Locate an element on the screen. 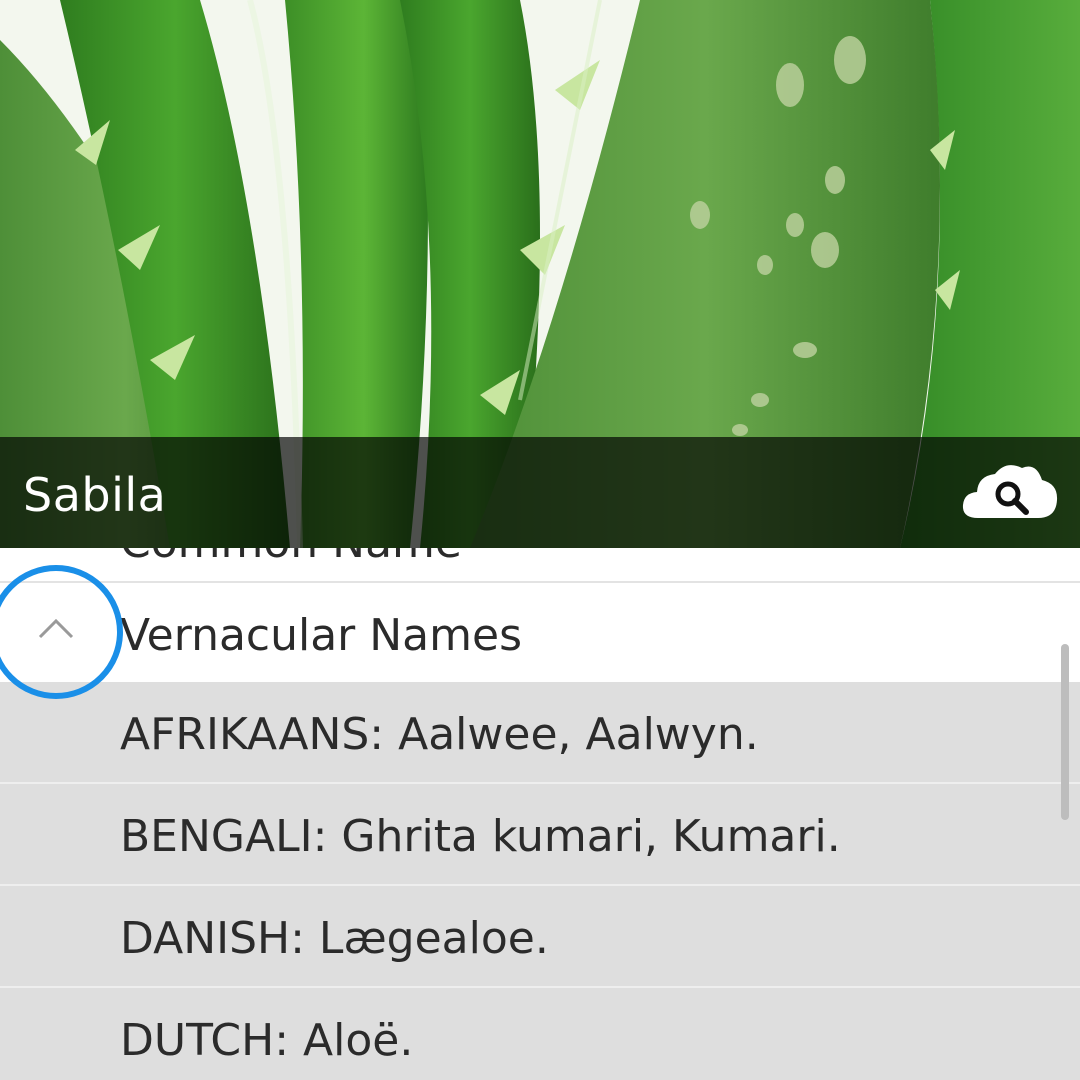 The image size is (1080, 1080). list-item-text: DUTCH: Aloë. is located at coordinates (267, 1040).